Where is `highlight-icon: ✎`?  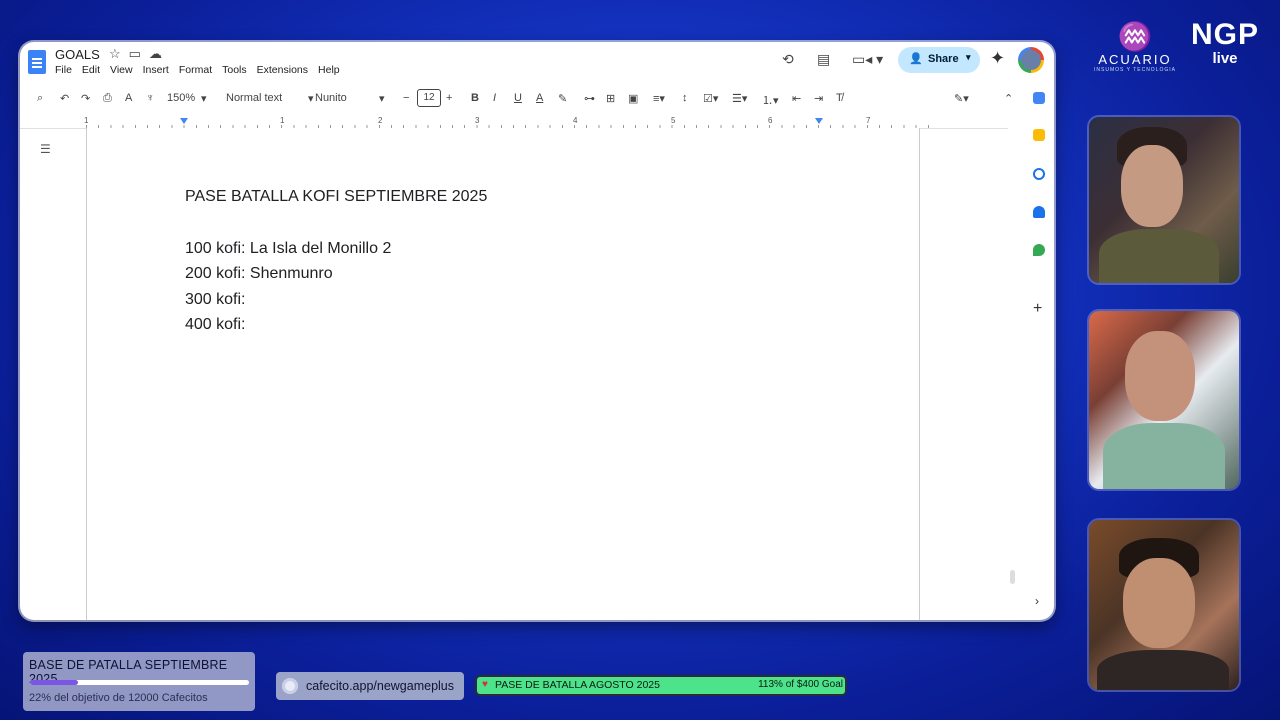 highlight-icon: ✎ is located at coordinates (562, 98).